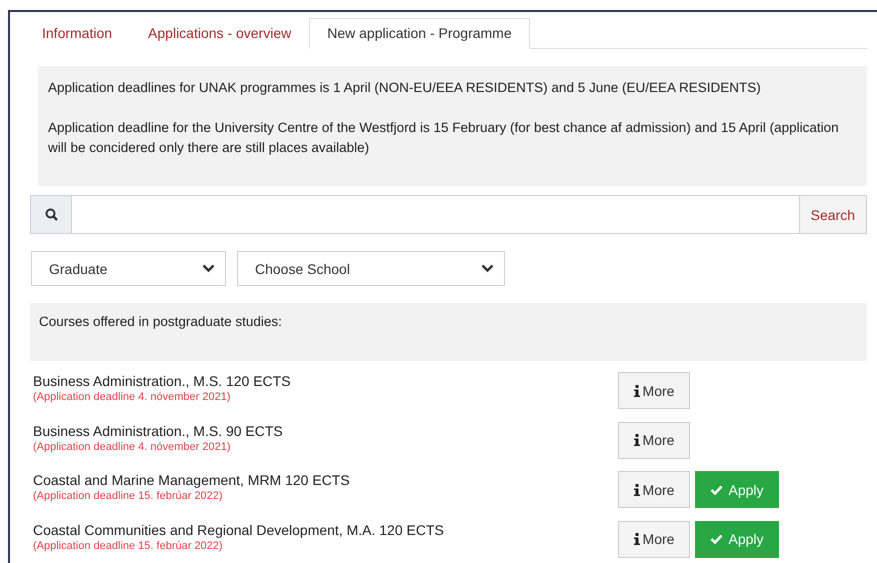 This screenshot has width=877, height=563. I want to click on tab: New application - Programme, so click(419, 33).